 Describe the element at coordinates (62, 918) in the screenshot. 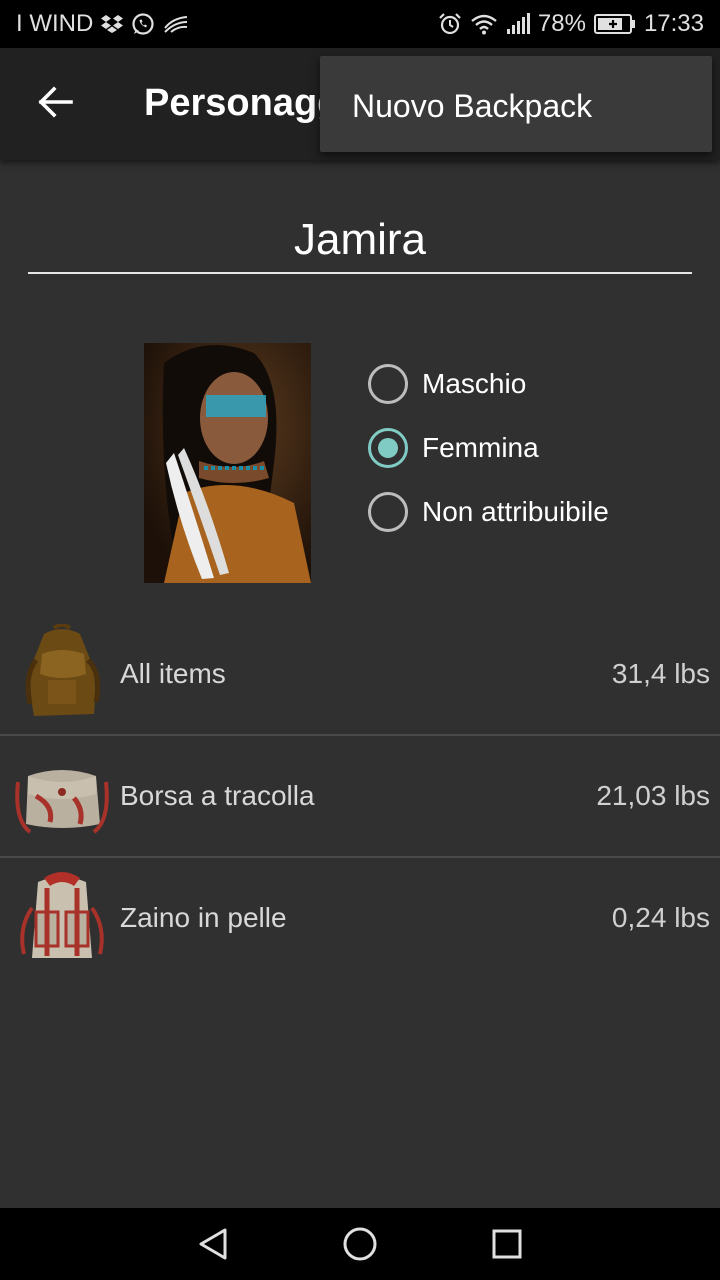

I see `leather-backpack-icon` at that location.